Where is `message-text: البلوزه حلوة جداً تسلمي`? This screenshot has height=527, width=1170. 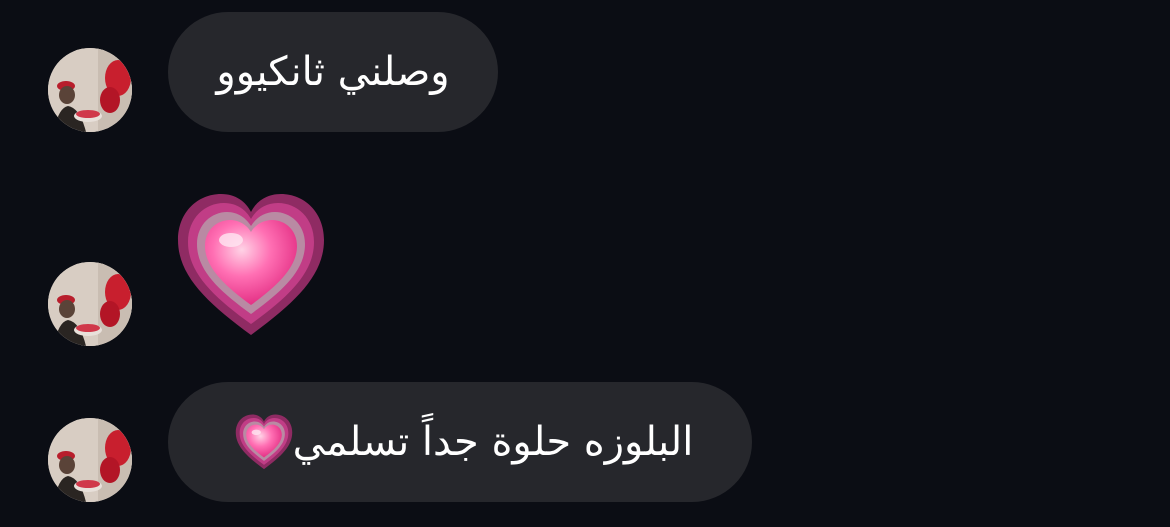
message-text: البلوزه حلوة جداً تسلمي is located at coordinates (493, 442).